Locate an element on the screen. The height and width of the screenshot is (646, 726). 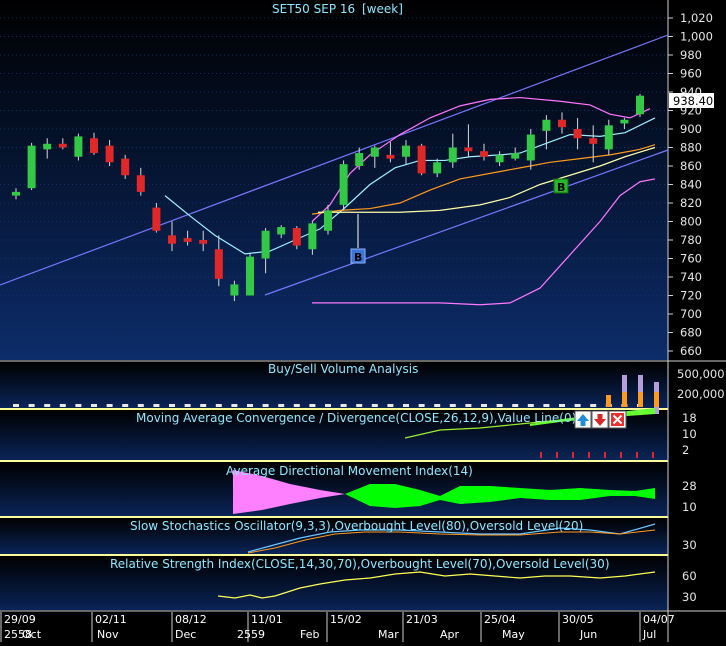
price-axis-label: 820 is located at coordinates (691, 203).